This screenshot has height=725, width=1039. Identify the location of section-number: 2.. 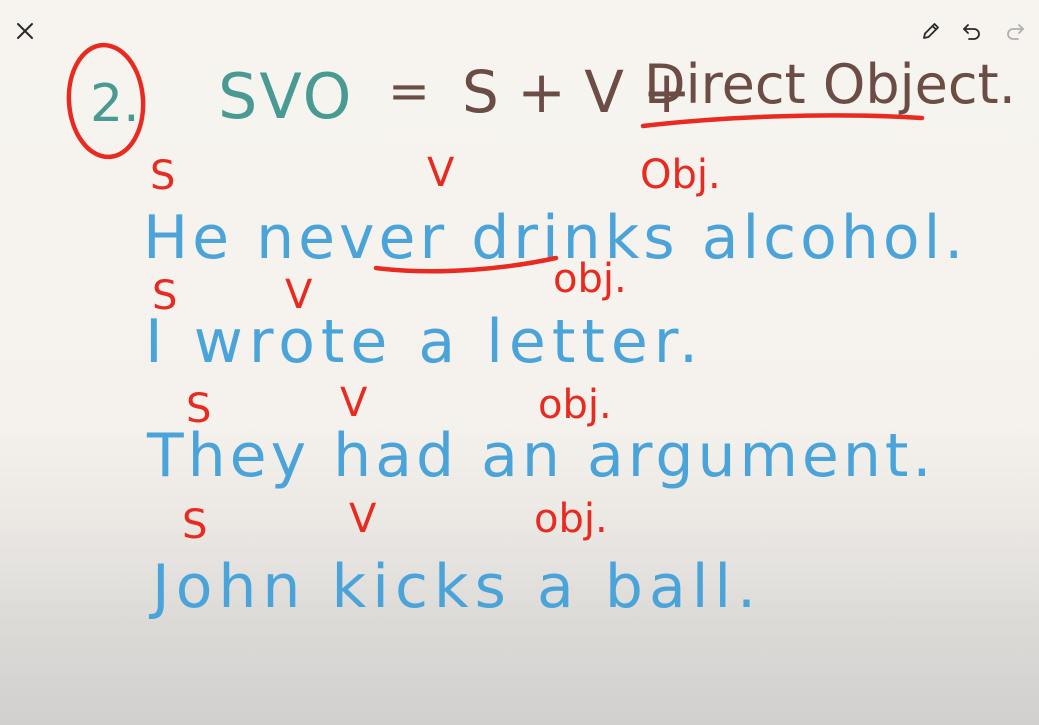
(115, 104).